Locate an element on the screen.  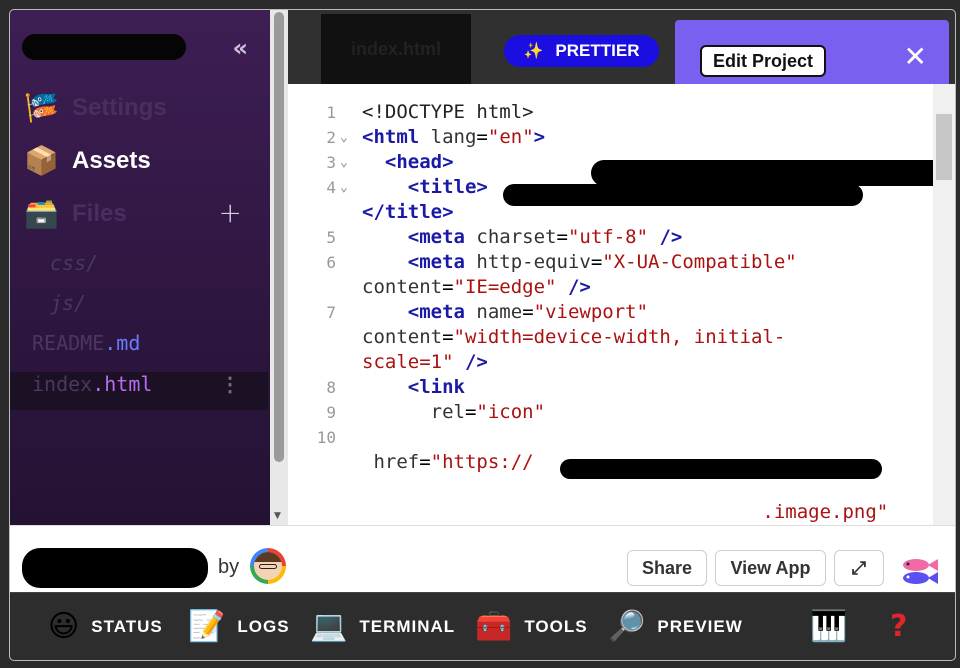
code-line: 8 <link is located at coordinates (610, 387).